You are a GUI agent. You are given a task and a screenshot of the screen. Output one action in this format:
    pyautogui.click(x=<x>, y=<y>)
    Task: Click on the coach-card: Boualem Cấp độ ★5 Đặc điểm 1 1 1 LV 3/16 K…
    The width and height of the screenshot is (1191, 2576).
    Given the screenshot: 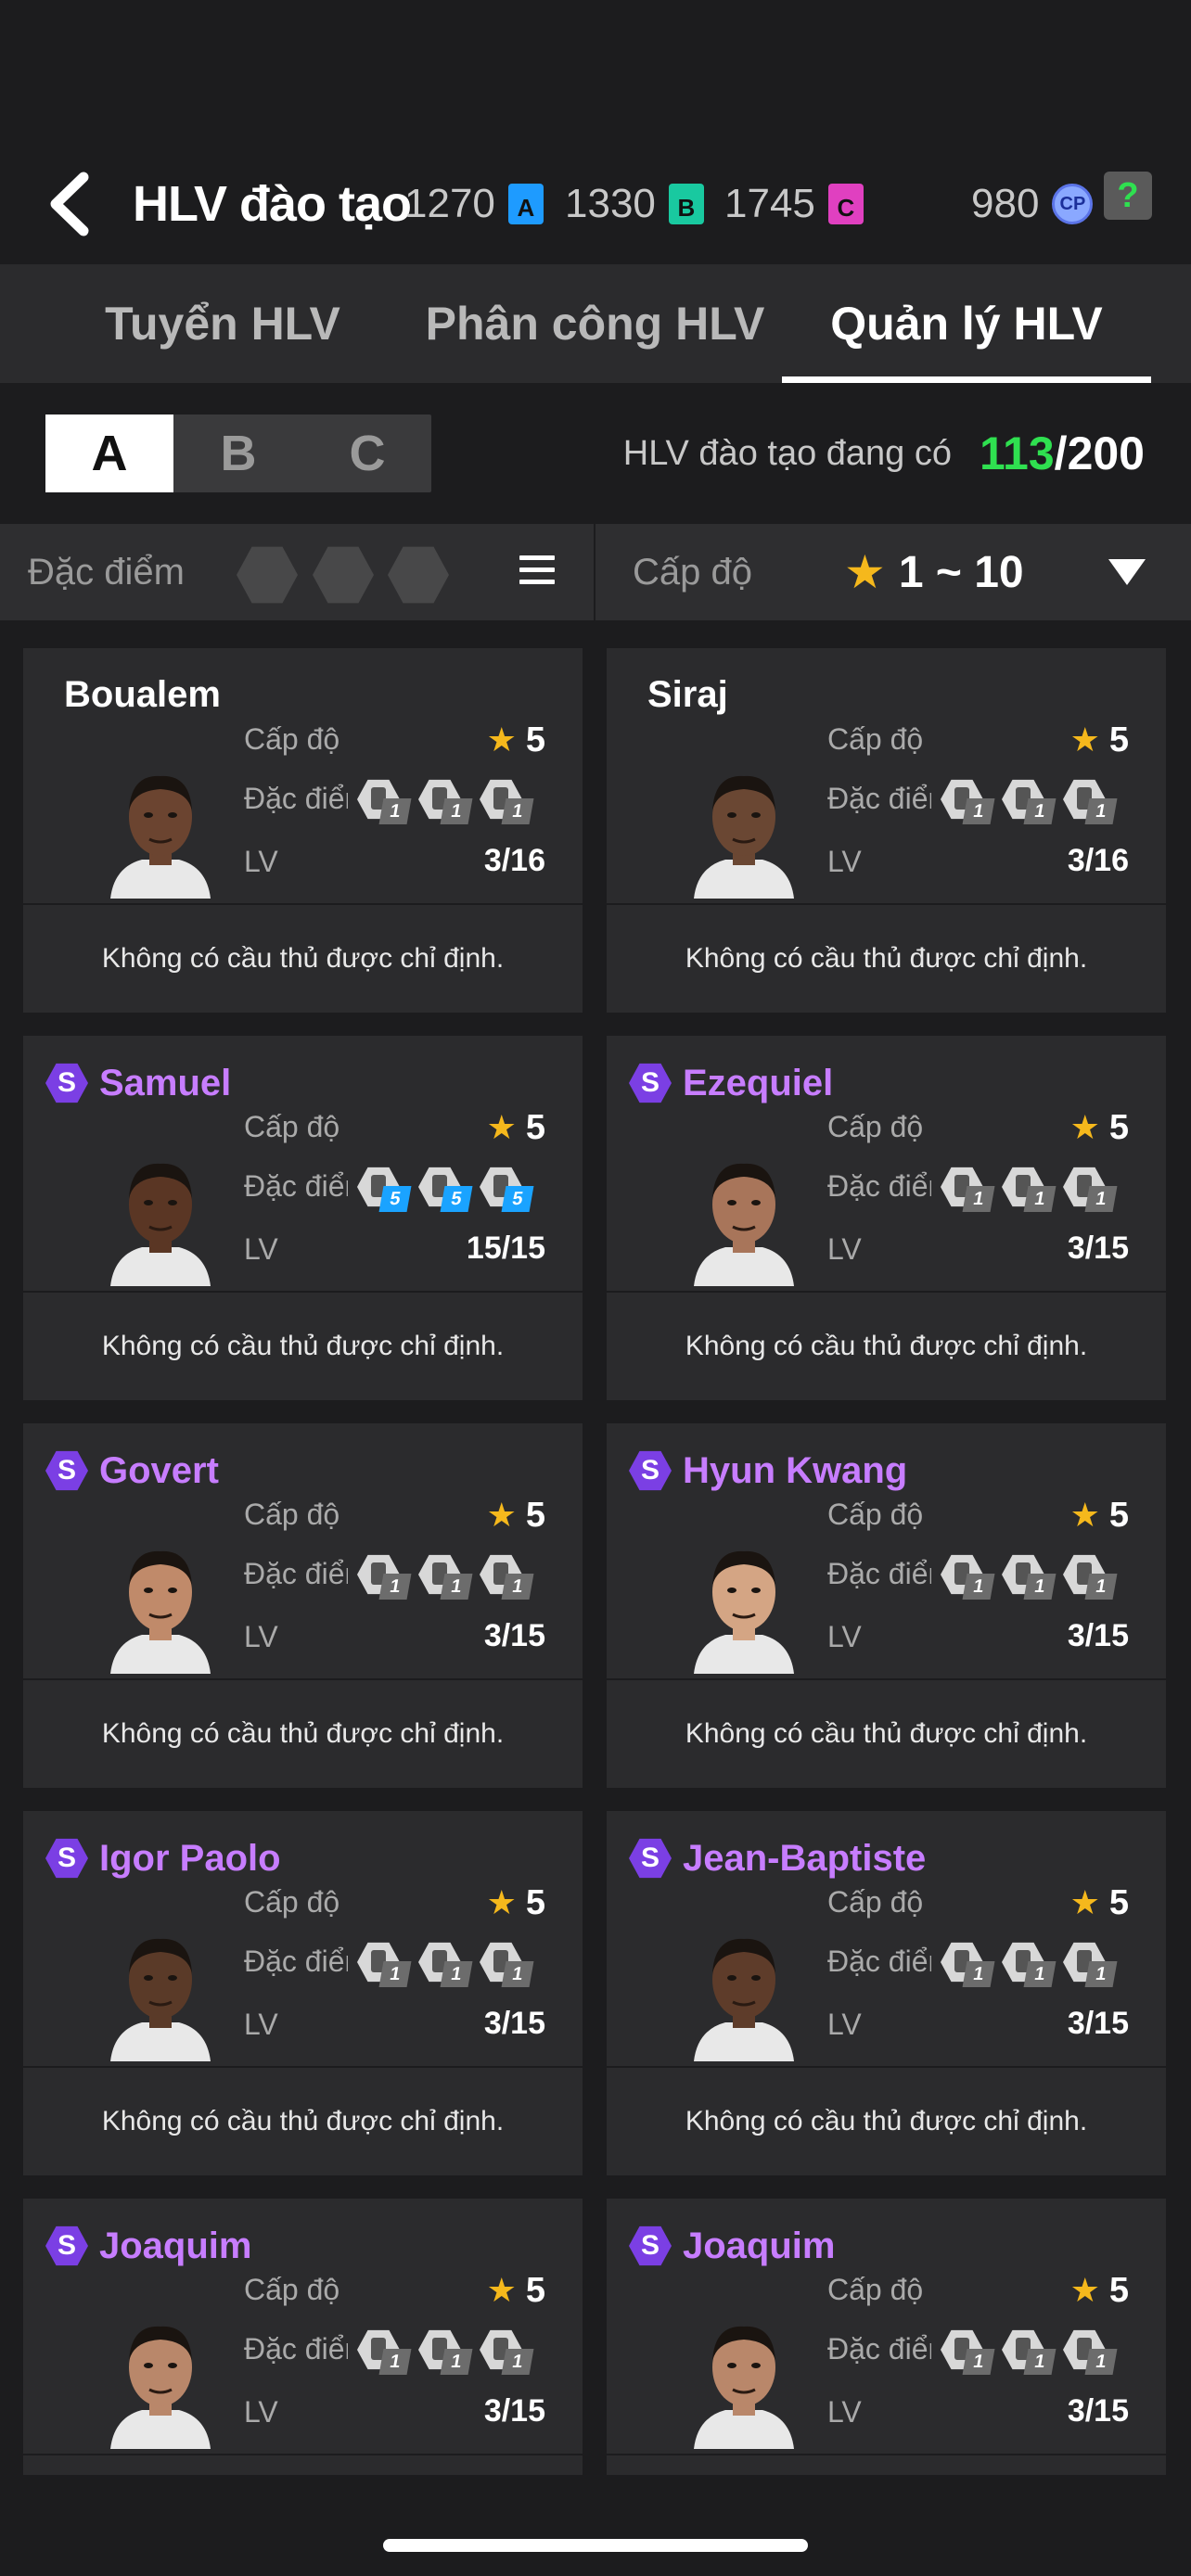 What is the action you would take?
    pyautogui.click(x=303, y=830)
    